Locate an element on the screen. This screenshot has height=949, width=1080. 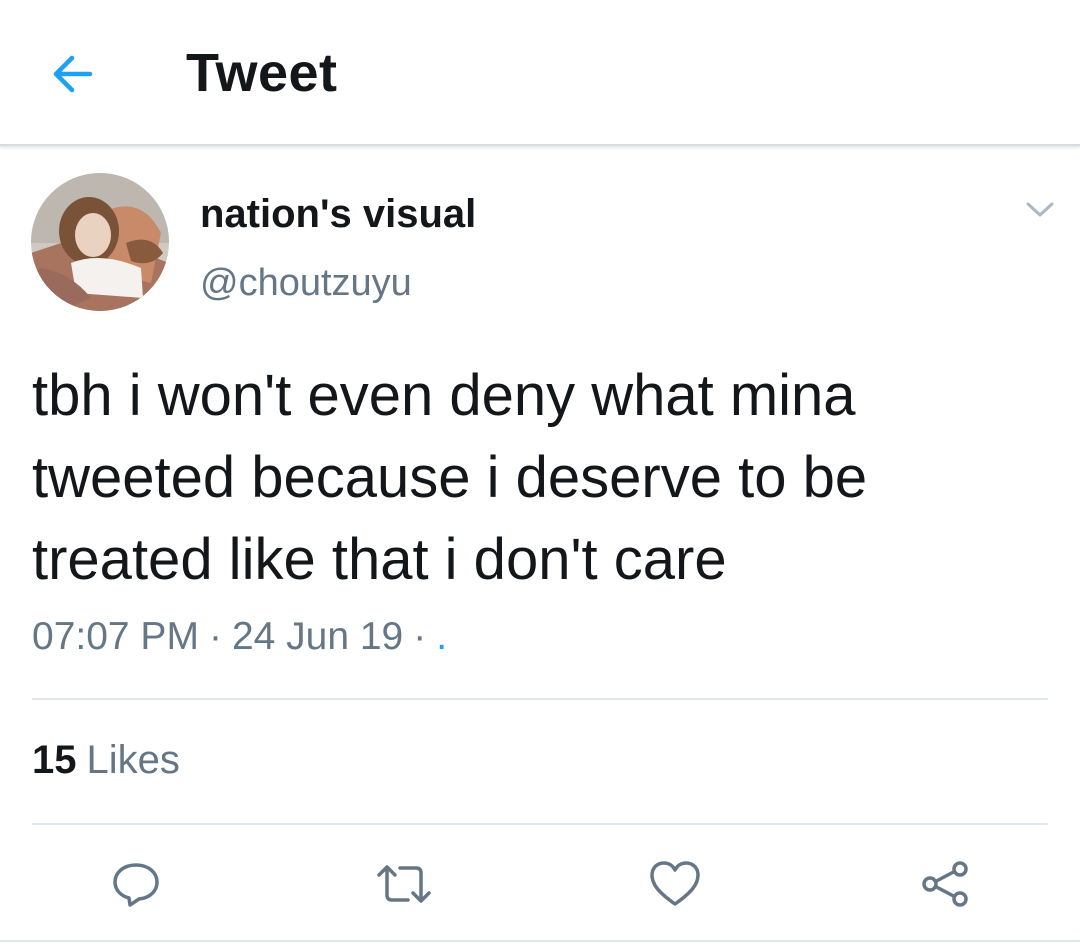
arrow-left-icon is located at coordinates (73, 74).